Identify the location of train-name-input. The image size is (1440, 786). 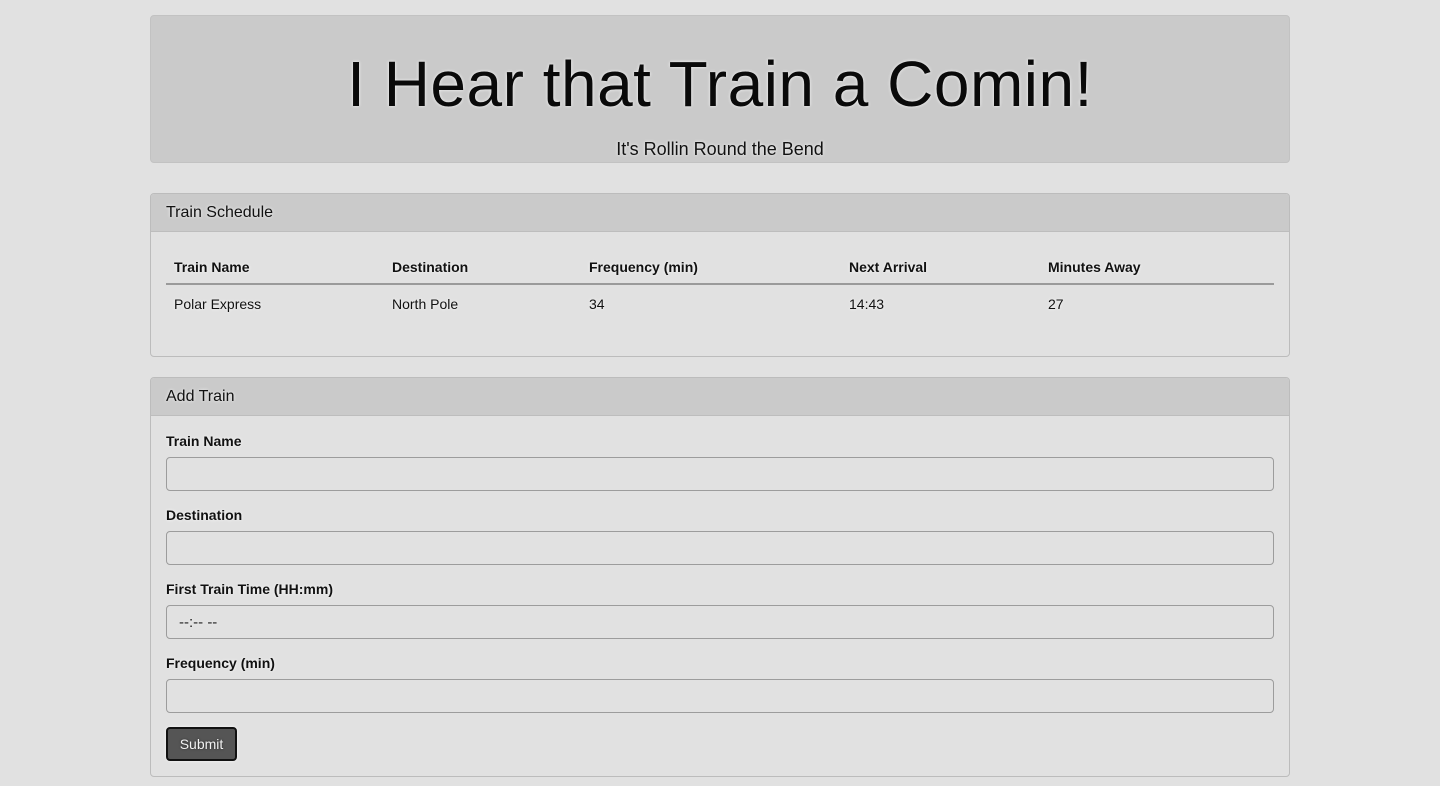
(720, 474).